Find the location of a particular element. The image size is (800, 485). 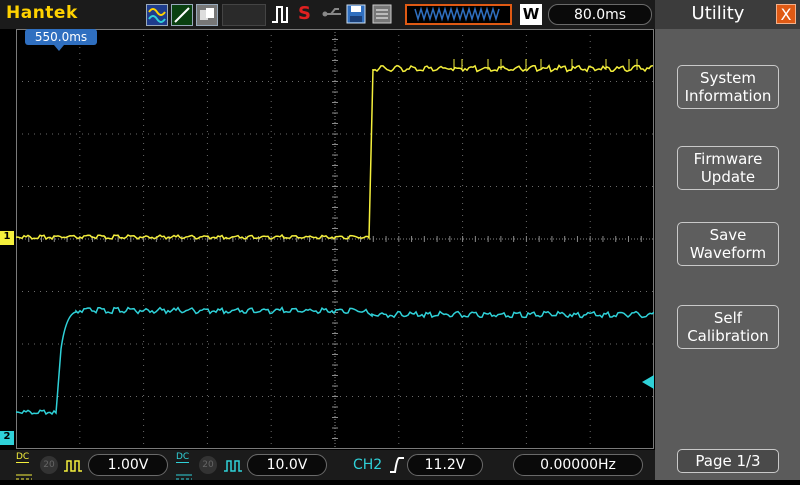

ch2-probe-icon is located at coordinates (233, 467).